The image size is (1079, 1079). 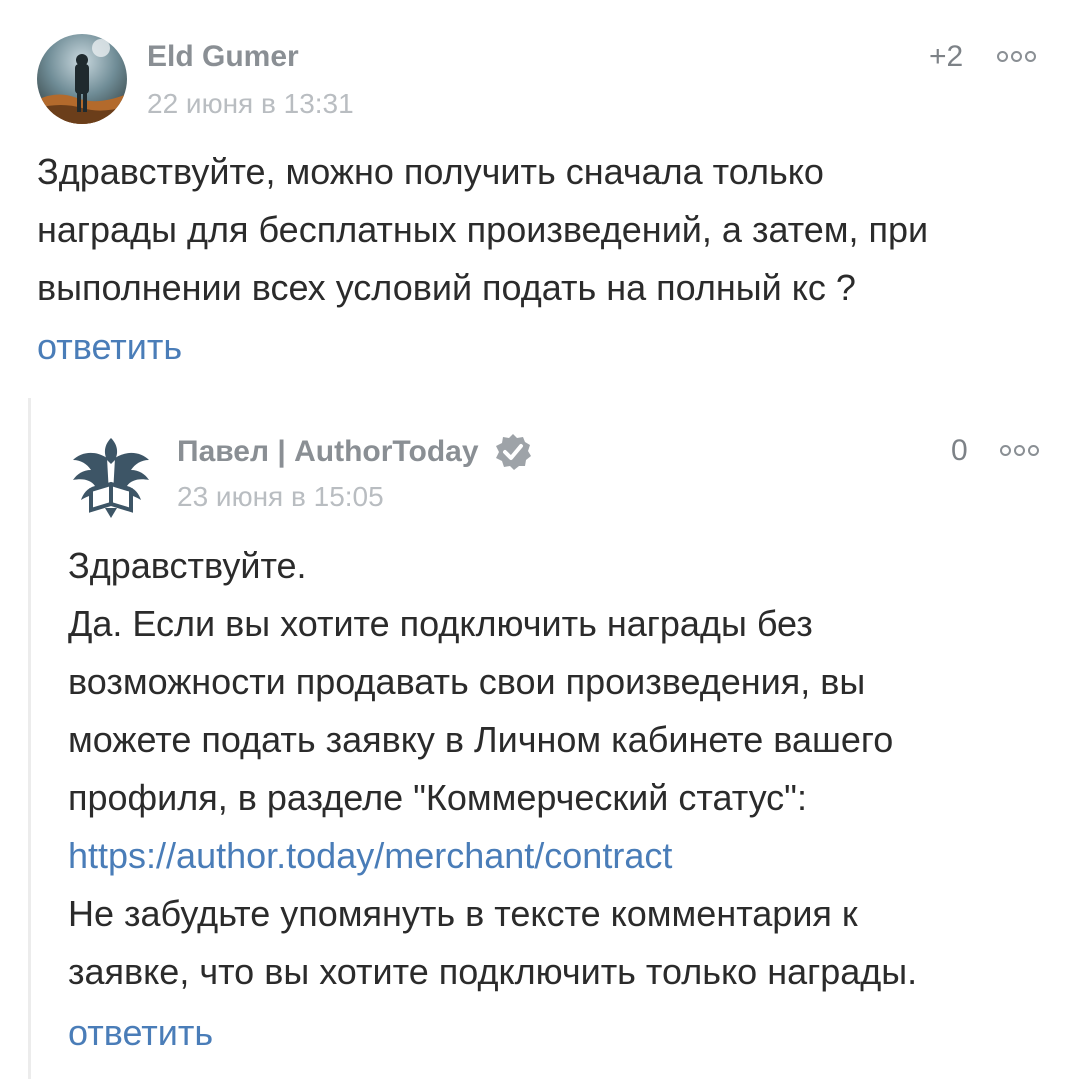 What do you see at coordinates (563, 856) in the screenshot?
I see `merchant-contract-link: https://author.today/merchant/contract` at bounding box center [563, 856].